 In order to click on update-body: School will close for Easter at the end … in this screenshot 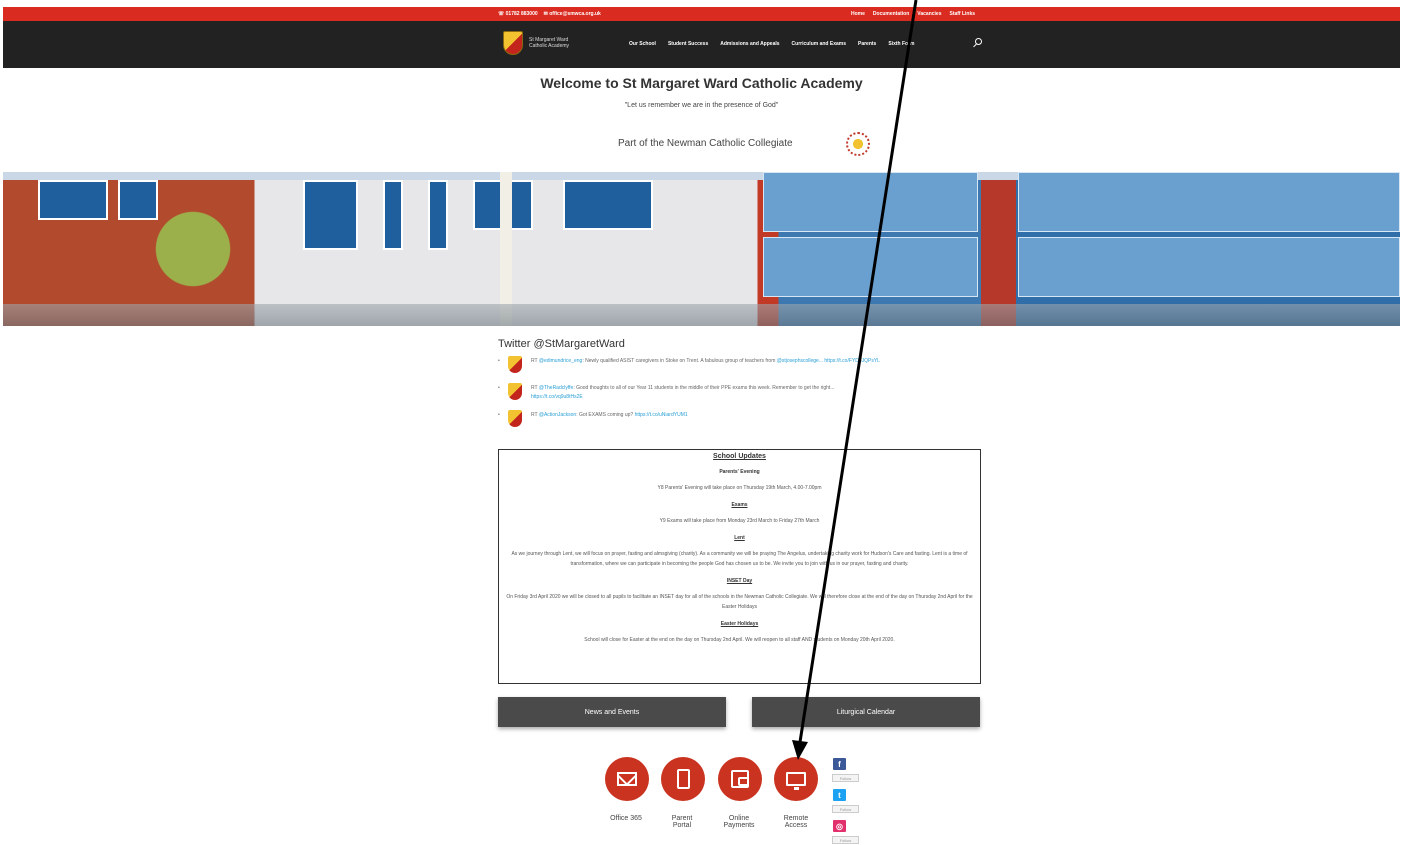, I will do `click(739, 640)`.